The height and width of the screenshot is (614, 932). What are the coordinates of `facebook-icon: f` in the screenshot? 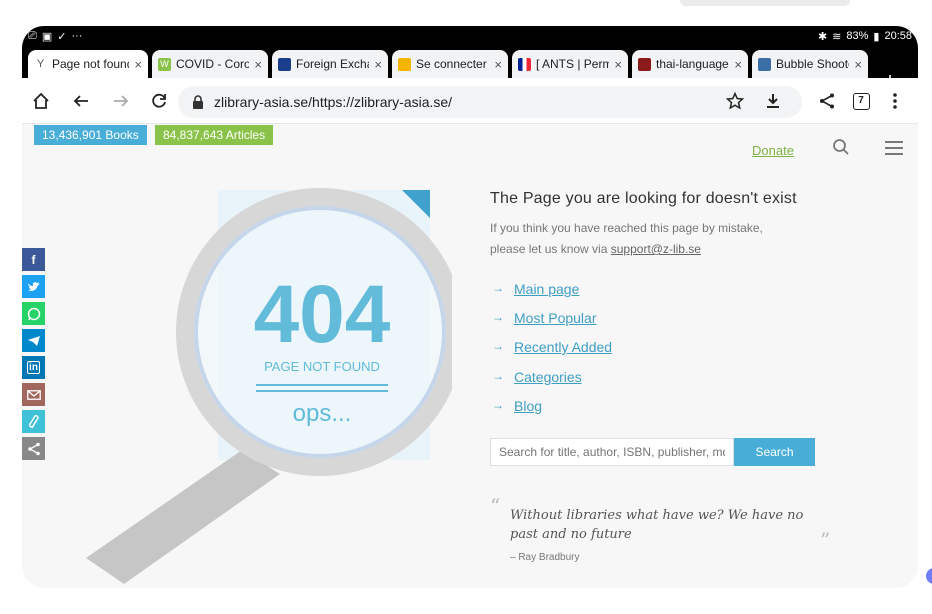 It's located at (33, 259).